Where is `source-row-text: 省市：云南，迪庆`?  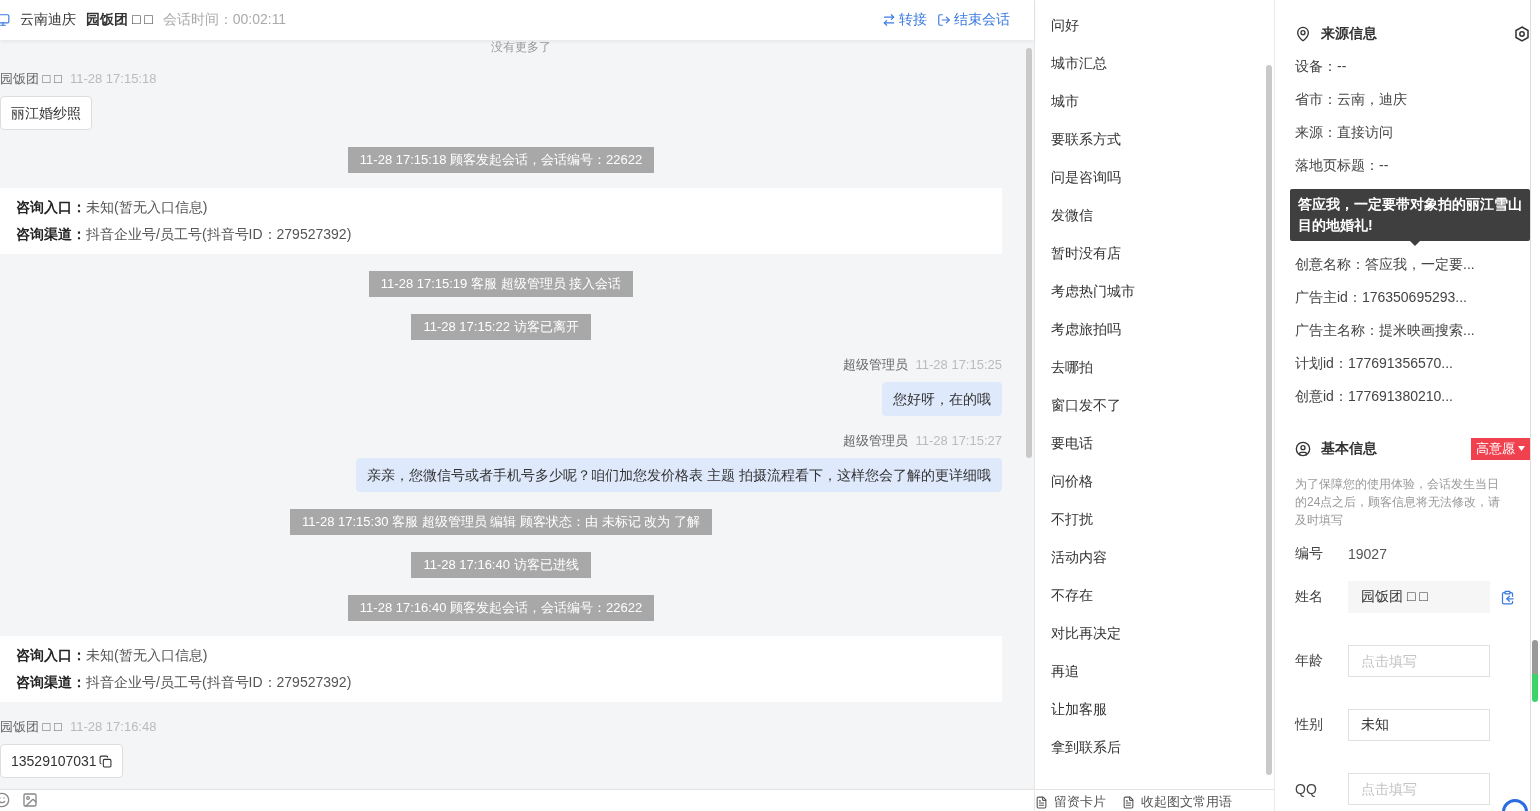
source-row-text: 省市：云南，迪庆 is located at coordinates (1351, 99).